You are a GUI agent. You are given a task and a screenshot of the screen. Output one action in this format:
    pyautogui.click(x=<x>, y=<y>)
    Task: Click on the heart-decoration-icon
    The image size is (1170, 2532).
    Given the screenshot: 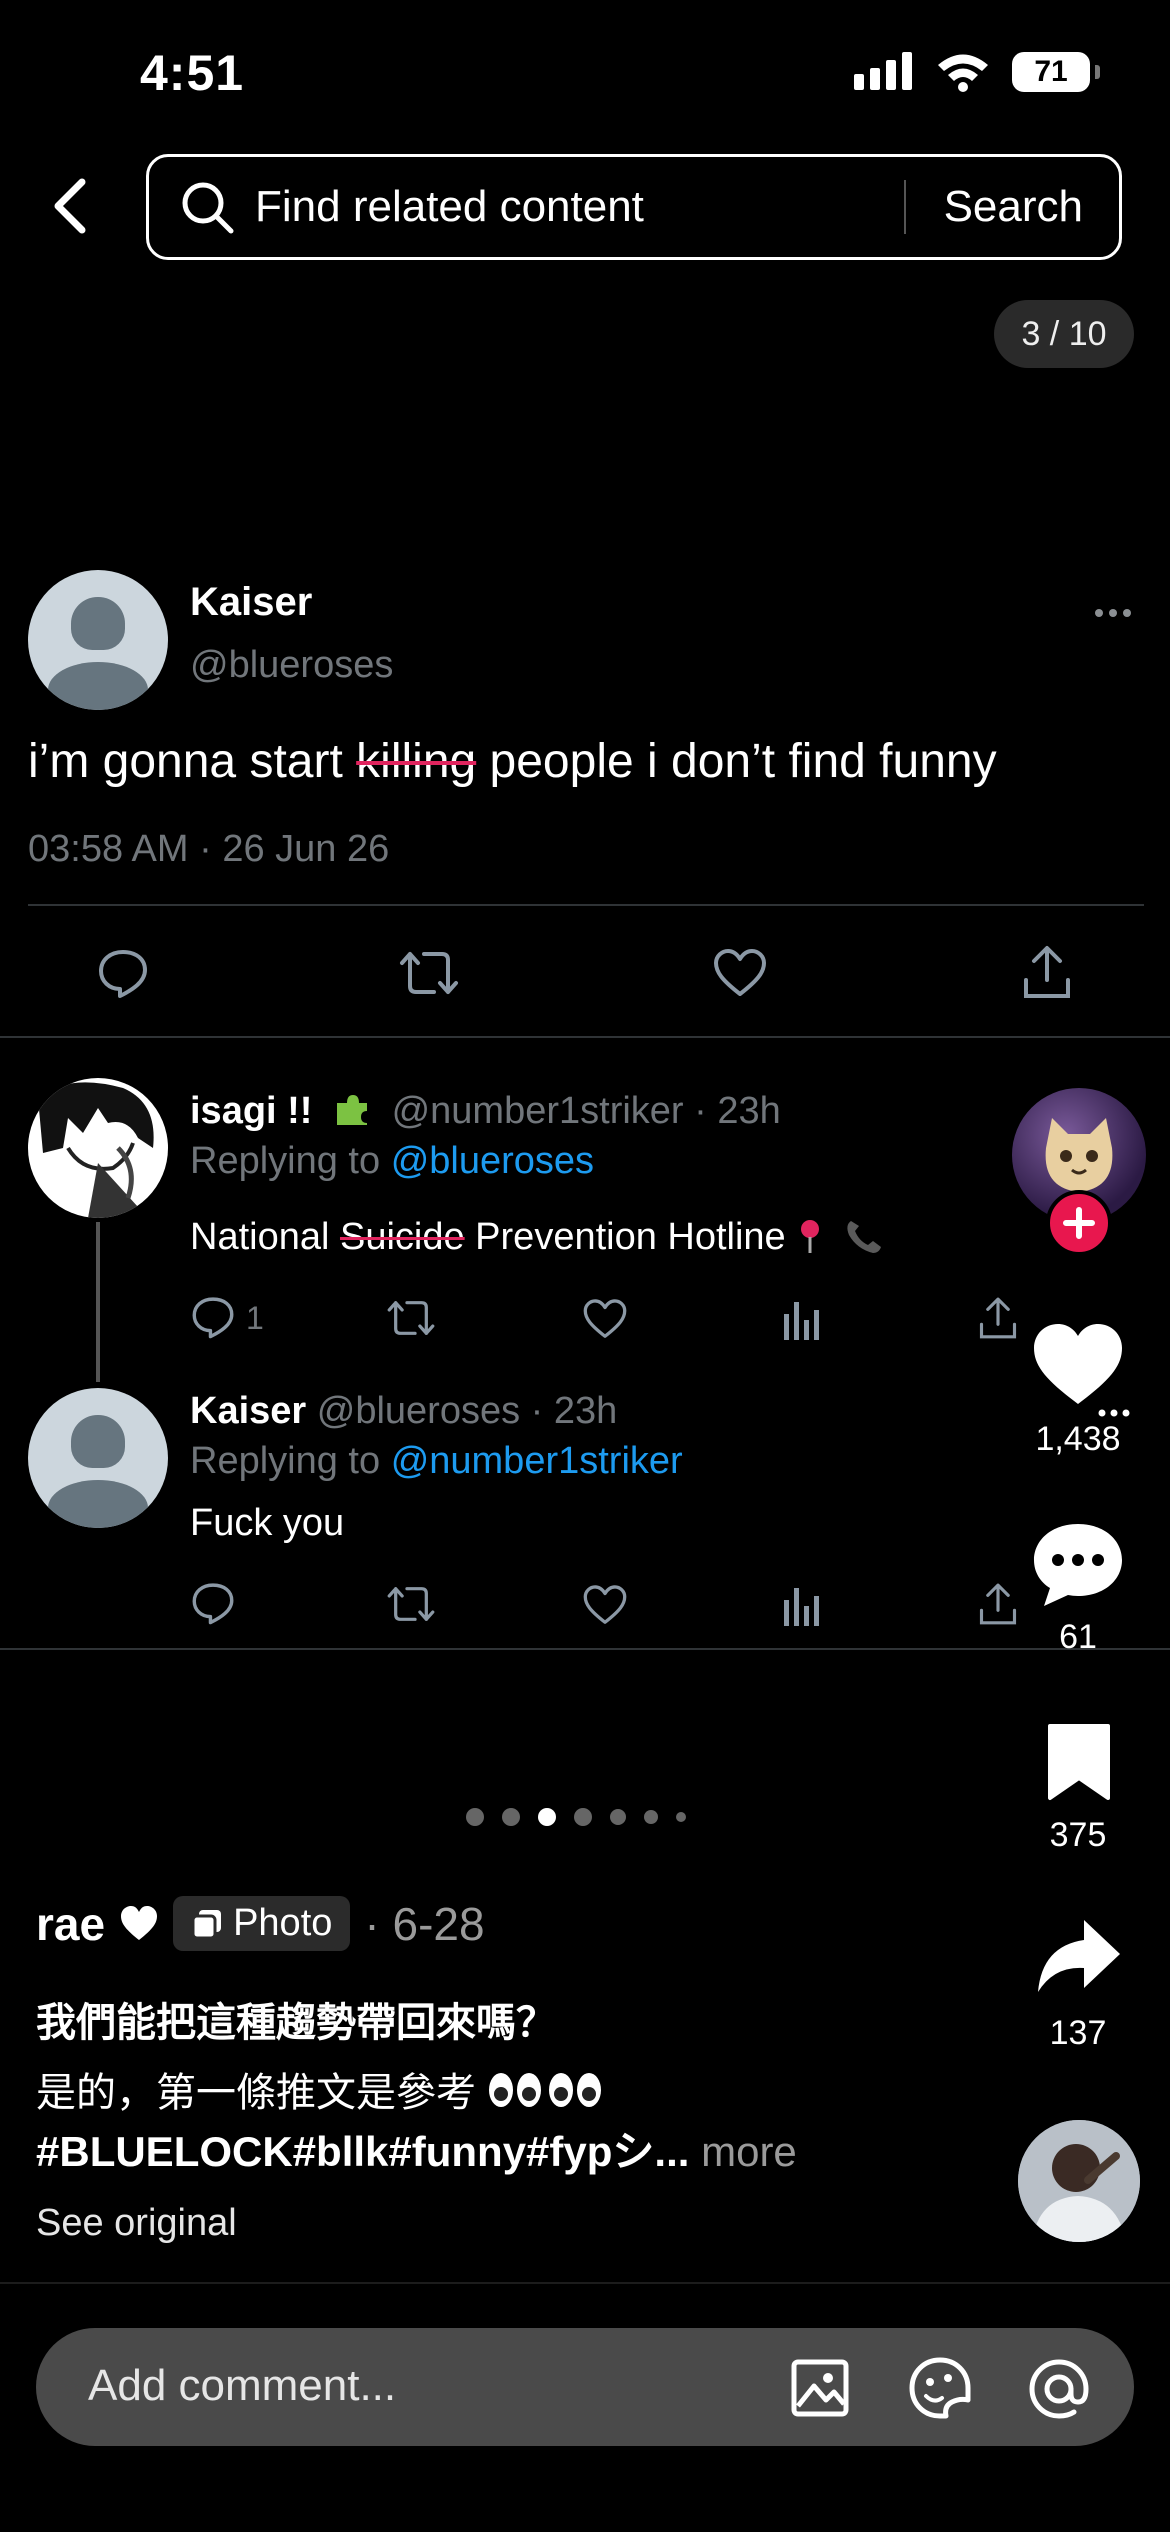 What is the action you would take?
    pyautogui.click(x=139, y=1922)
    